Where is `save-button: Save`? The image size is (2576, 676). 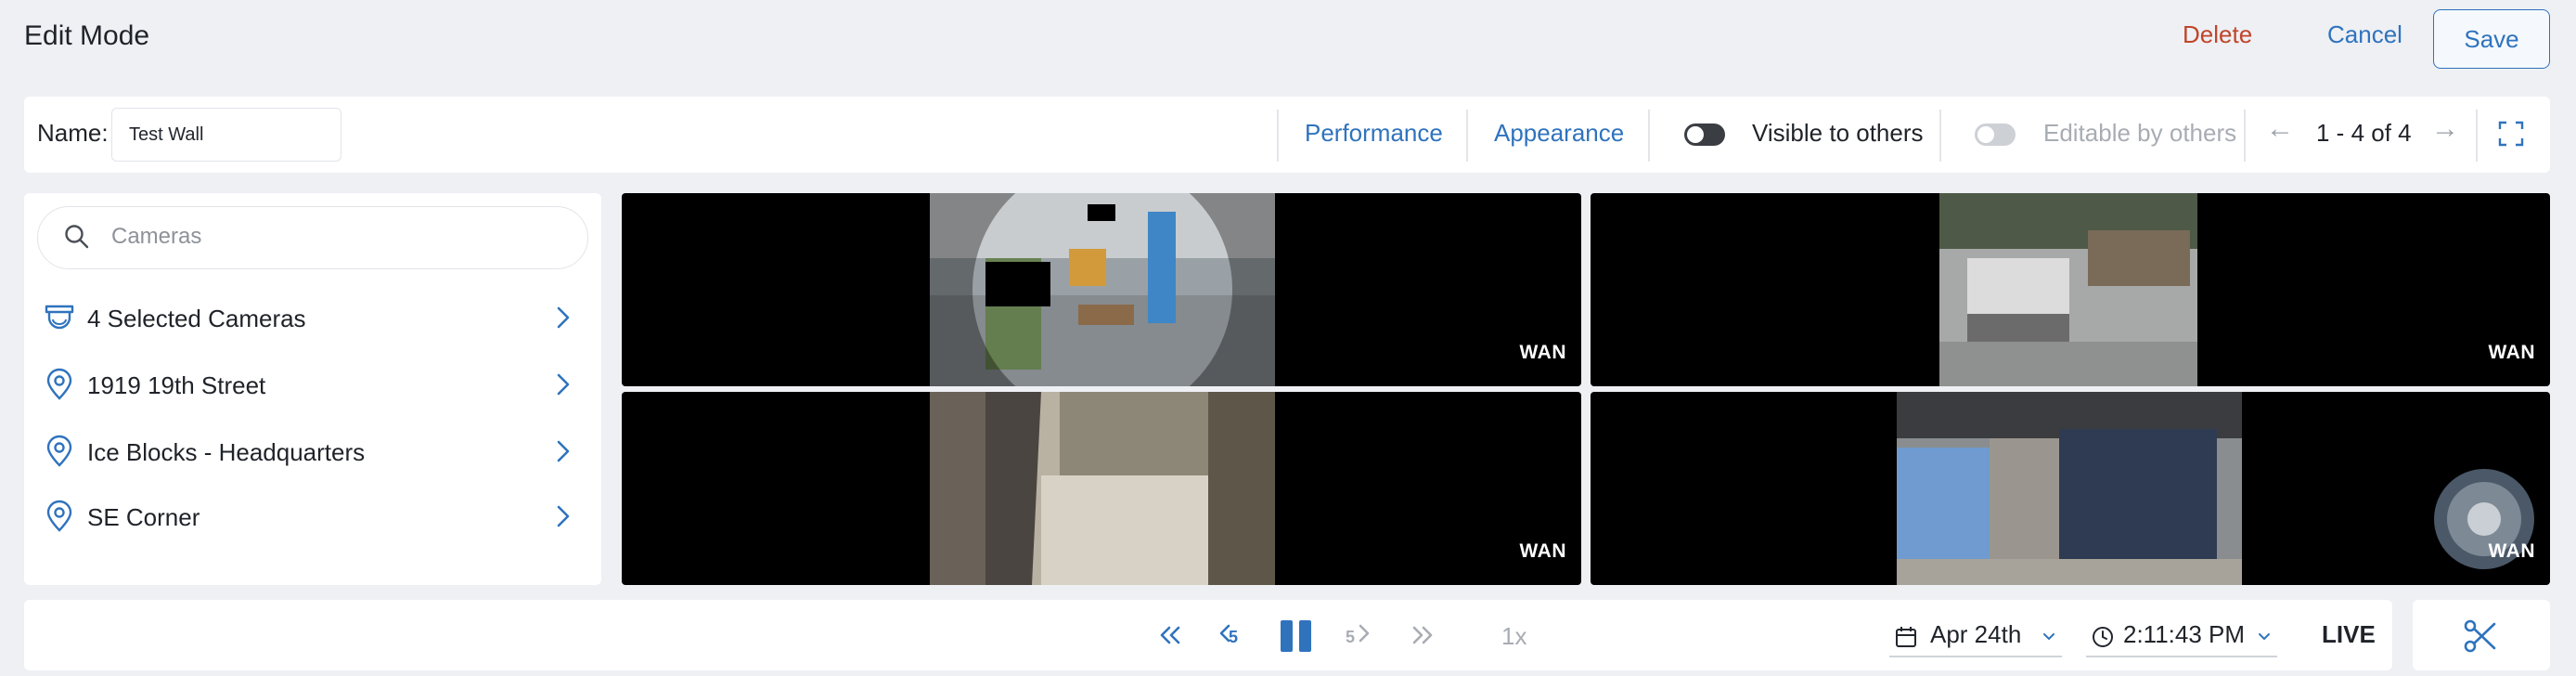 save-button: Save is located at coordinates (2491, 39).